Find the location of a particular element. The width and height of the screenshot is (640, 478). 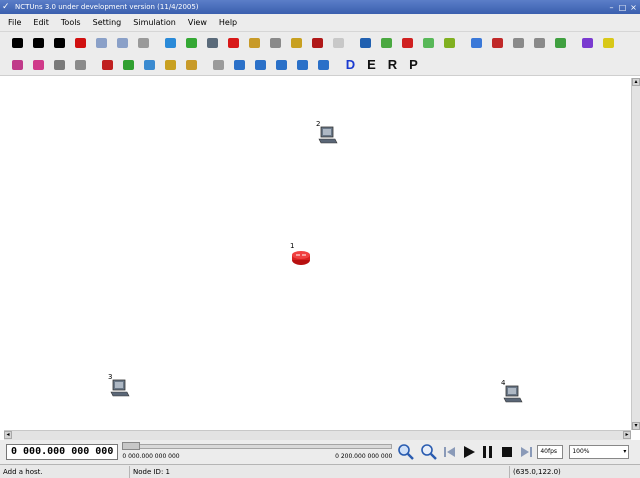

zoom-icon is located at coordinates (239, 64).